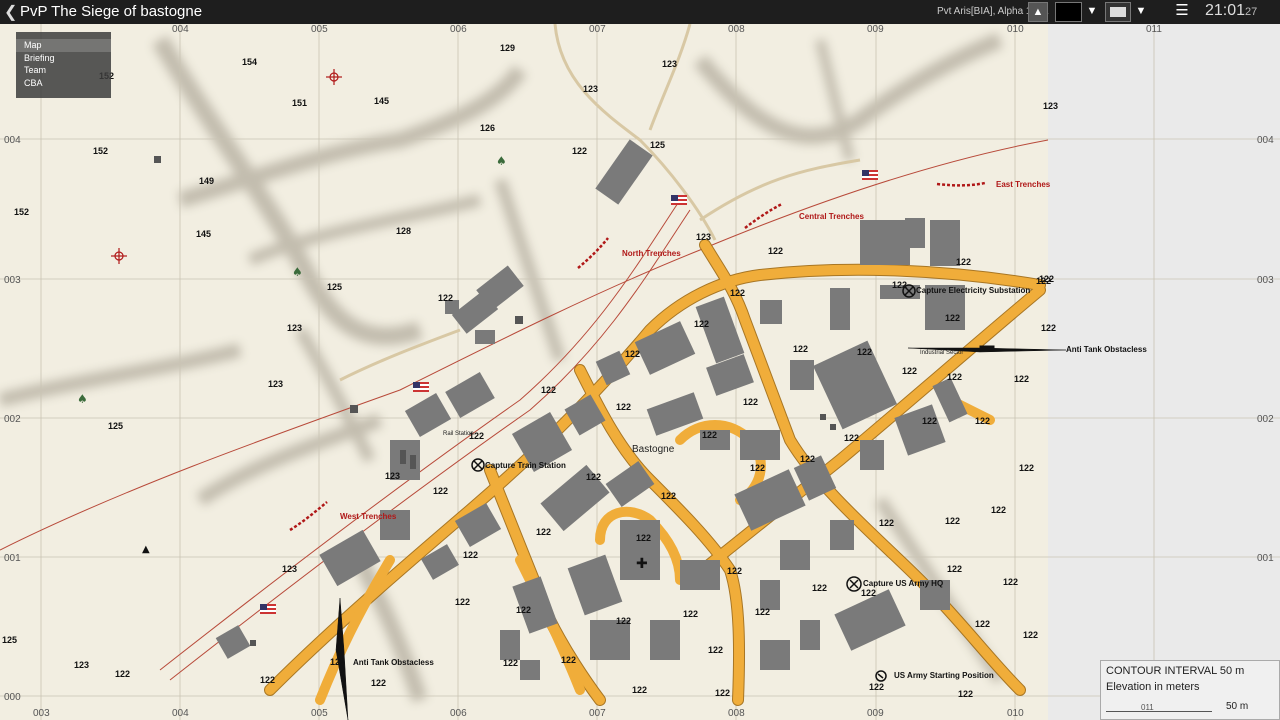 This screenshot has width=1280, height=720. Describe the element at coordinates (597, 29) in the screenshot. I see `grid-label-top: 007` at that location.